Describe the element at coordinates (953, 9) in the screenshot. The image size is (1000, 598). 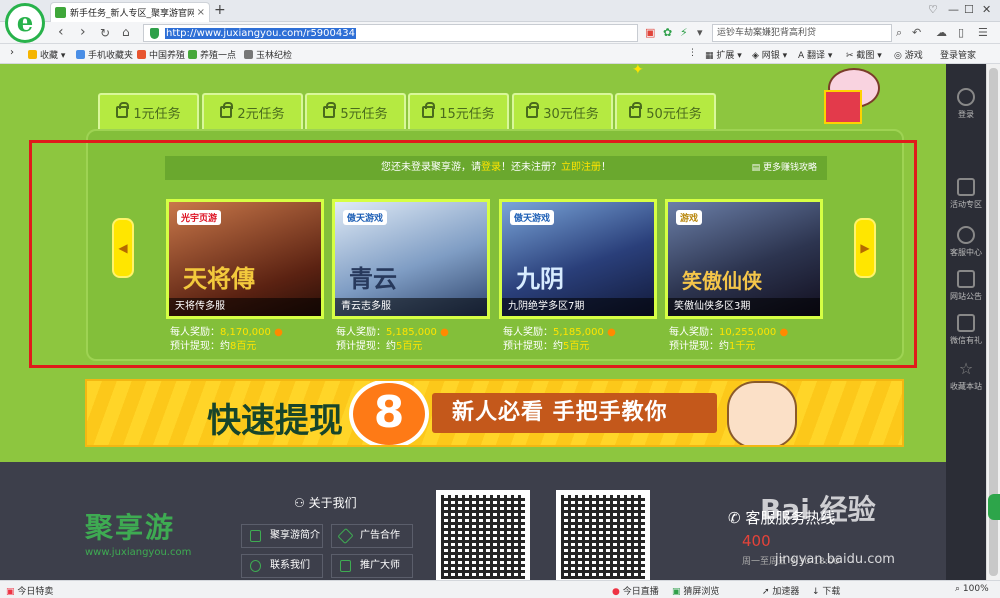
I see `minimize-button: —` at that location.